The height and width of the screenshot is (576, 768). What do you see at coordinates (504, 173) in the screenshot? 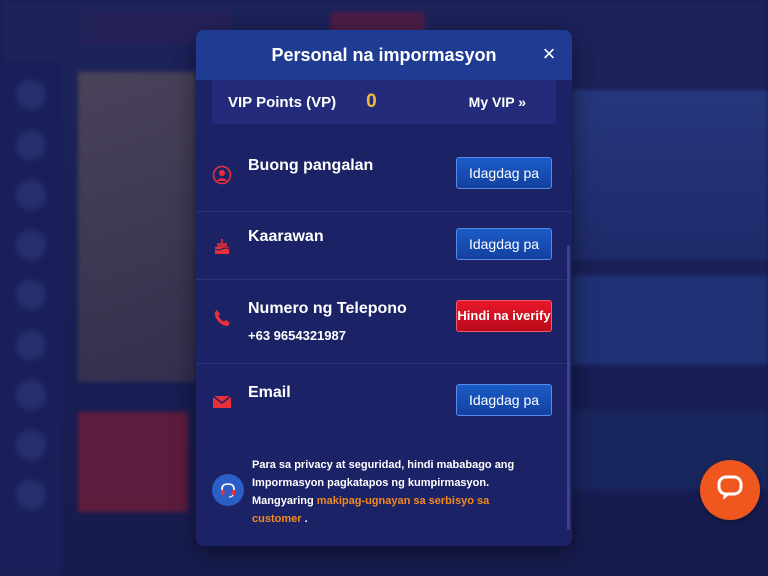
I see `add-full-name-button: Idagdag pa` at bounding box center [504, 173].